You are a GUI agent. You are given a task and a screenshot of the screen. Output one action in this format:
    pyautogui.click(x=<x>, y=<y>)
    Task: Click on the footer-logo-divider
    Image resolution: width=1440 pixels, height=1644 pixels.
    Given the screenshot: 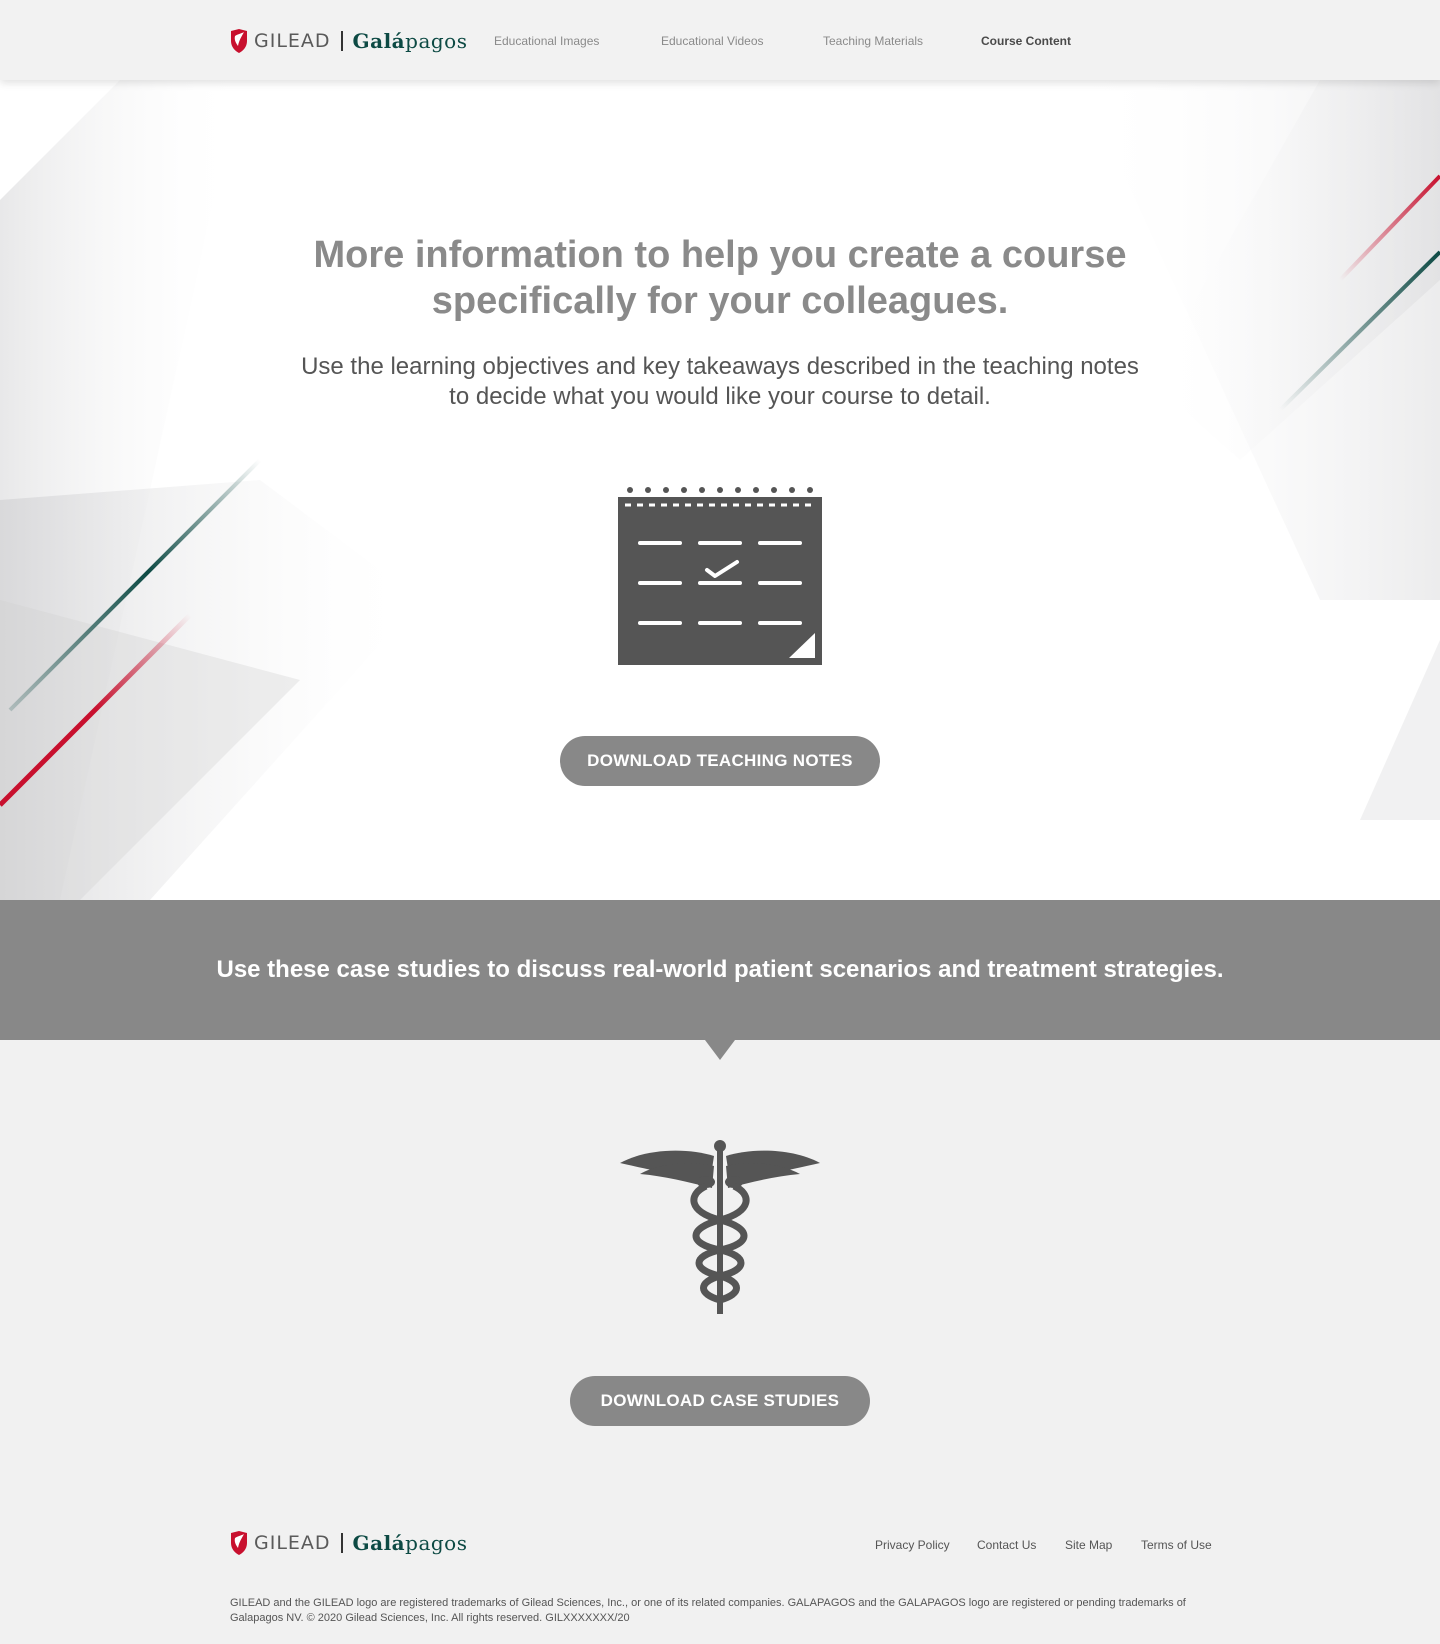 What is the action you would take?
    pyautogui.click(x=341, y=1543)
    